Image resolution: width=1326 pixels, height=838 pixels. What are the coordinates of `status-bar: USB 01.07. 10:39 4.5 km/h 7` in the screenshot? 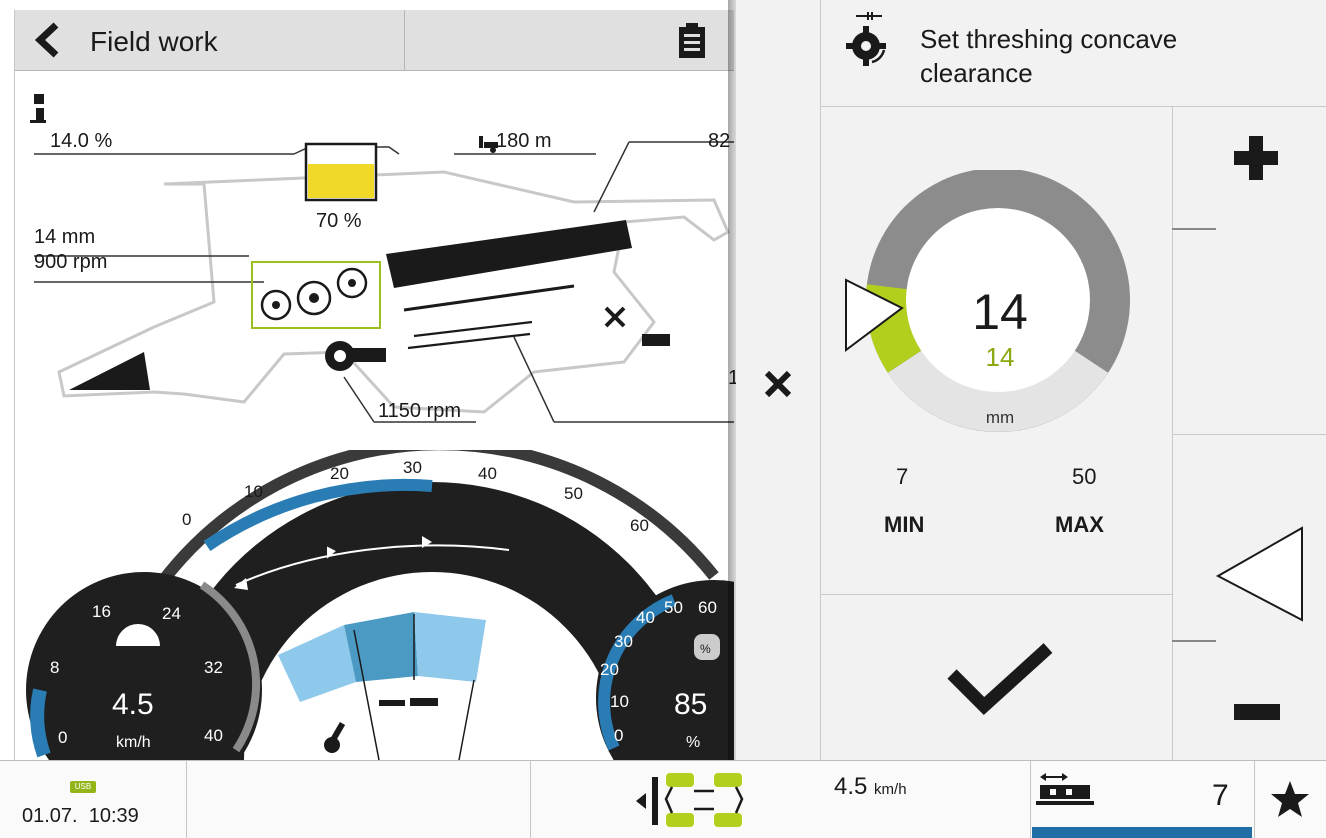 It's located at (663, 799).